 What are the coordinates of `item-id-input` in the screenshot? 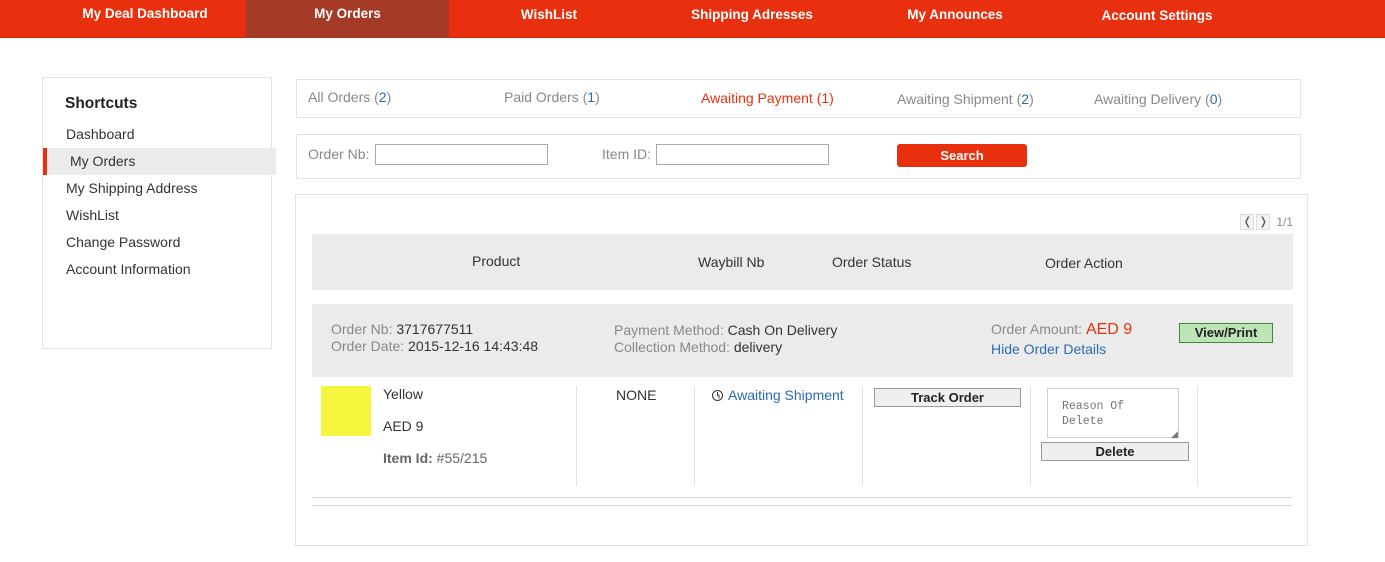 It's located at (742, 154).